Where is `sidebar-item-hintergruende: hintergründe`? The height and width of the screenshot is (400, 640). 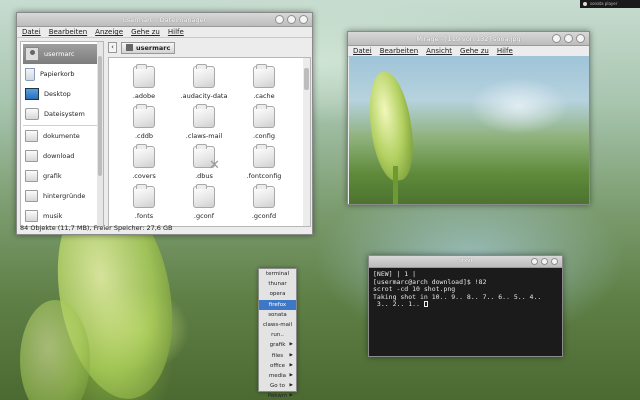 sidebar-item-hintergruende: hintergründe is located at coordinates (61, 196).